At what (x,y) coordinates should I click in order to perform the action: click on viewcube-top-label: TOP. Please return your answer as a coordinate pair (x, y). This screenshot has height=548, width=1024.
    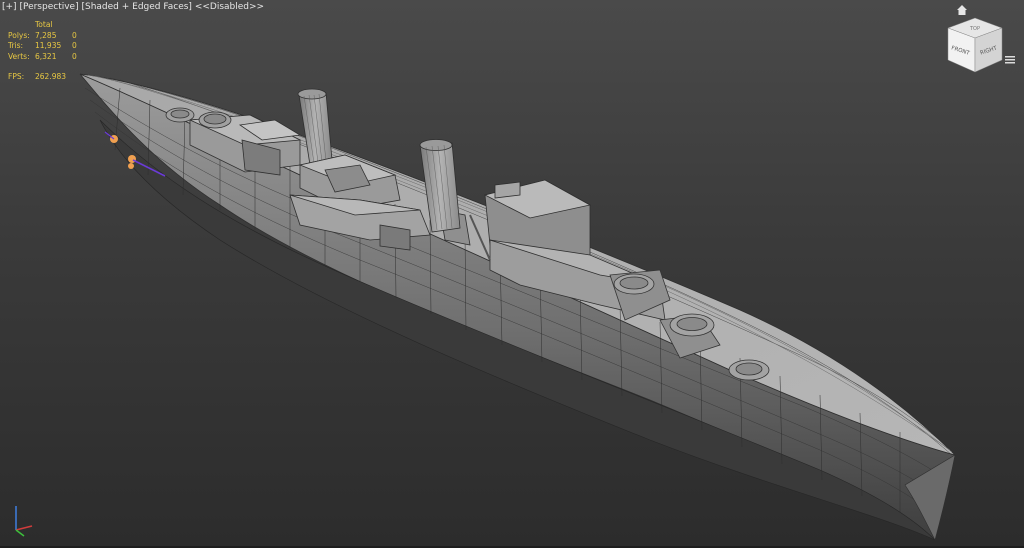
    Looking at the image, I should click on (974, 29).